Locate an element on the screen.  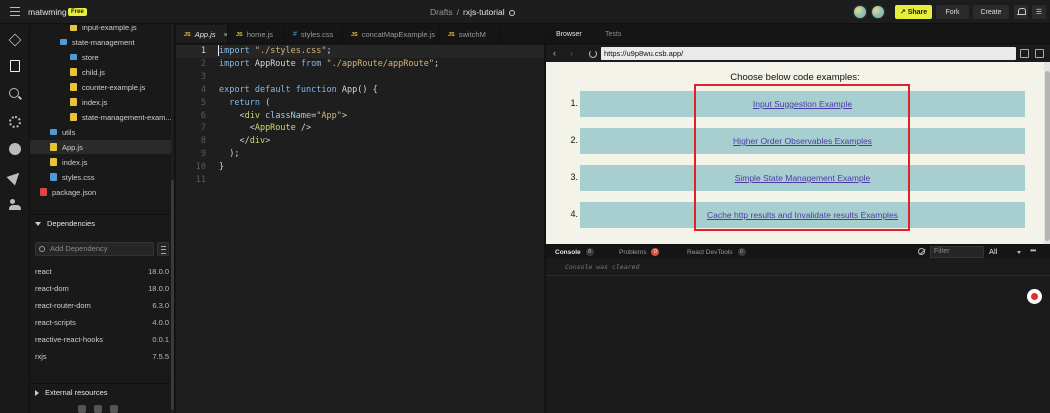
code-line: 1 import "./styles.css"; is located at coordinates (360, 51).